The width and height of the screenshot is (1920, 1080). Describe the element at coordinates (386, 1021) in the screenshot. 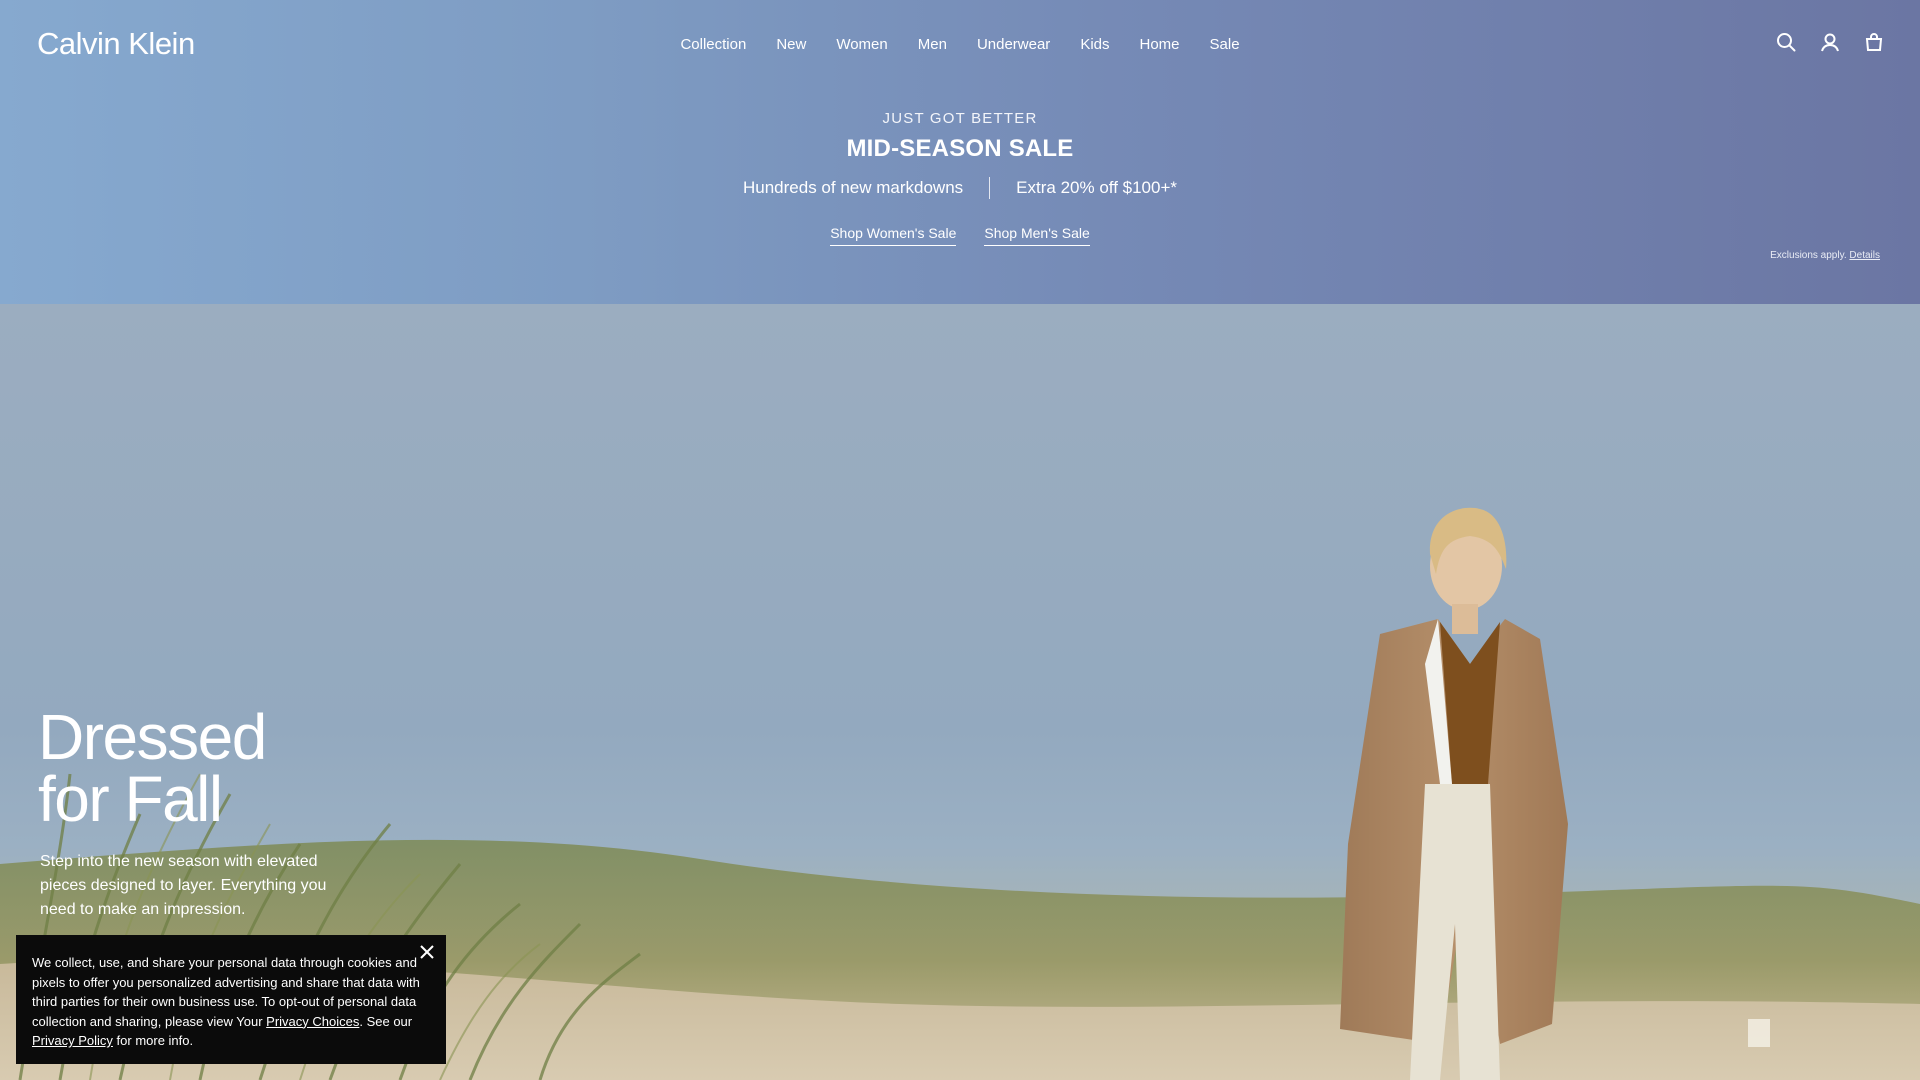

I see `cookie-text-2: . See our` at that location.